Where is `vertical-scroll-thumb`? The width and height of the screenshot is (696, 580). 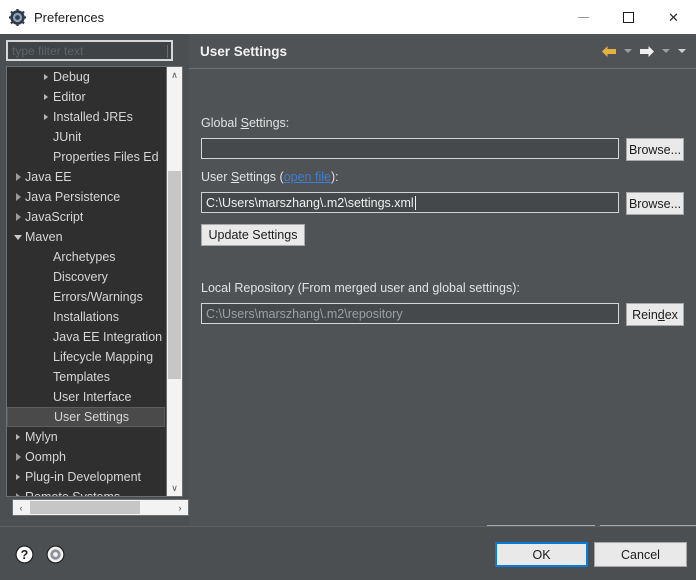 vertical-scroll-thumb is located at coordinates (174, 275).